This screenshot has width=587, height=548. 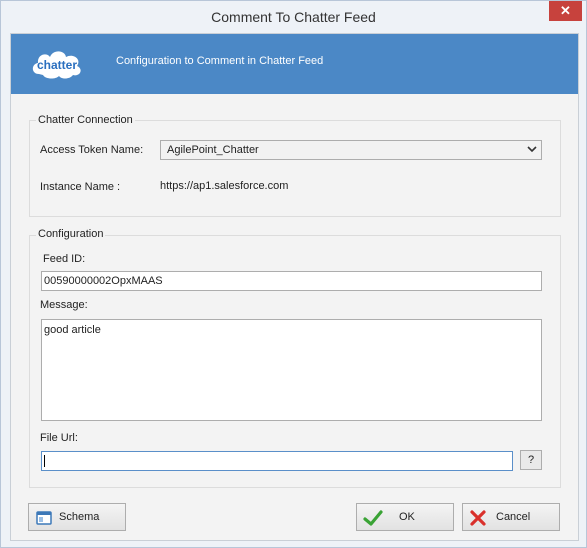 I want to click on svg-text: chatter, so click(x=57, y=65).